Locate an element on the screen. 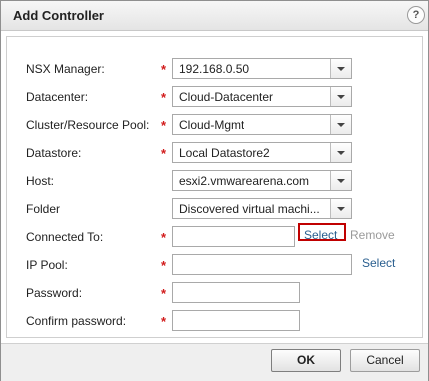 The width and height of the screenshot is (429, 381). datacenter-row: Datacenter: * Cloud-Datacenter is located at coordinates (214, 98).